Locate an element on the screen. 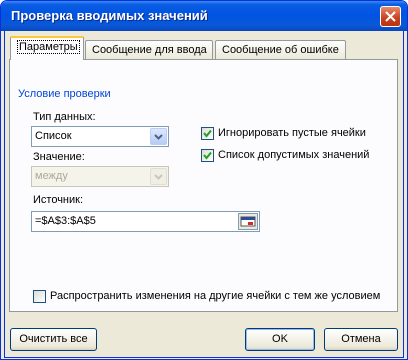  apply-all-checkbox is located at coordinates (39, 296).